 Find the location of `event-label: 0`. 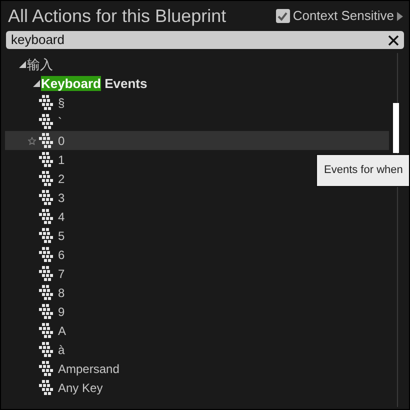

event-label: 0 is located at coordinates (61, 141).